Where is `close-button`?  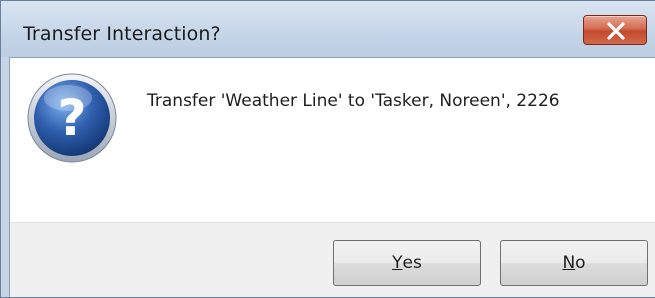
close-button is located at coordinates (615, 30).